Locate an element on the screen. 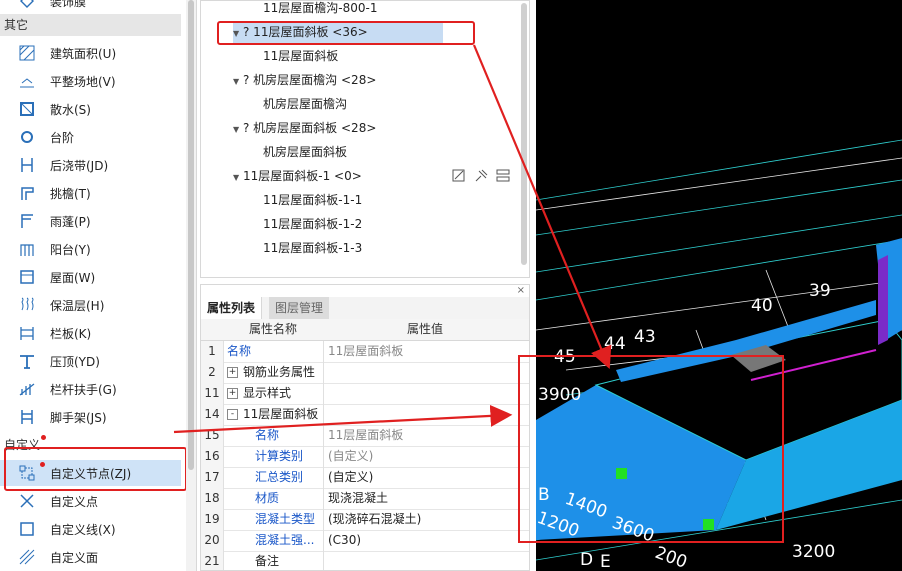 The width and height of the screenshot is (902, 571). property-value: (C30) is located at coordinates (342, 540).